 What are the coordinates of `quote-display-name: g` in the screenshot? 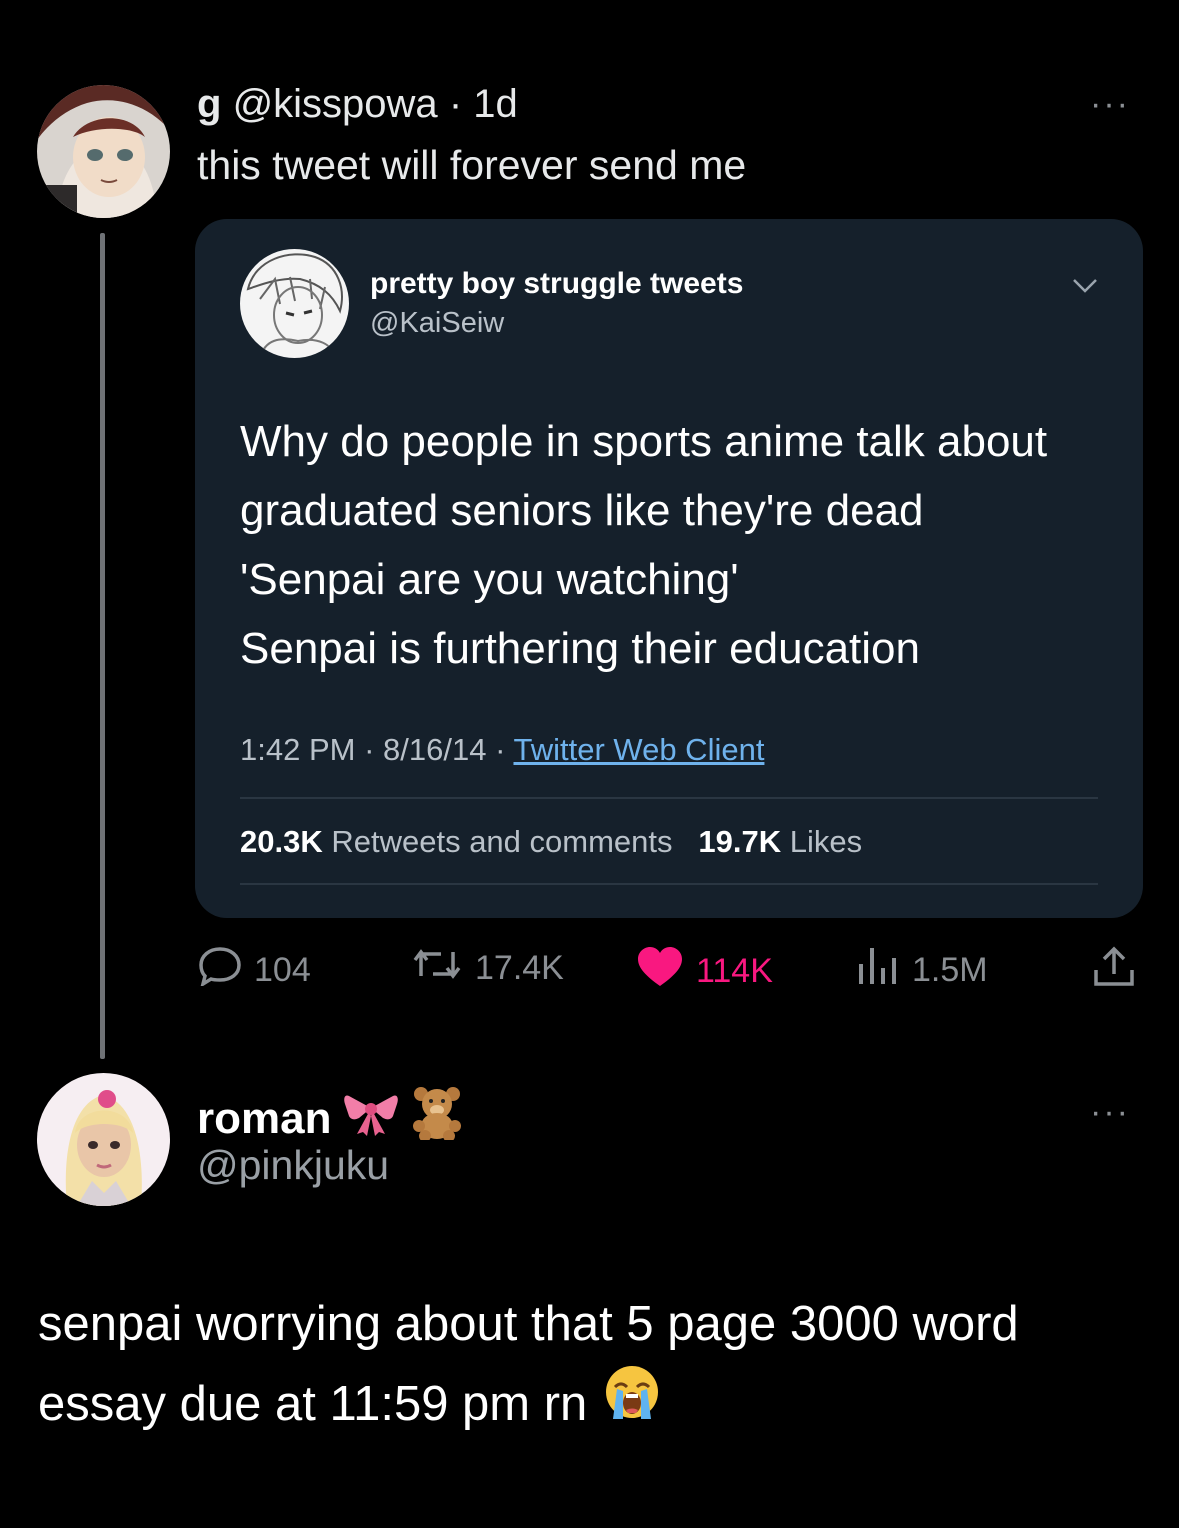 It's located at (209, 104).